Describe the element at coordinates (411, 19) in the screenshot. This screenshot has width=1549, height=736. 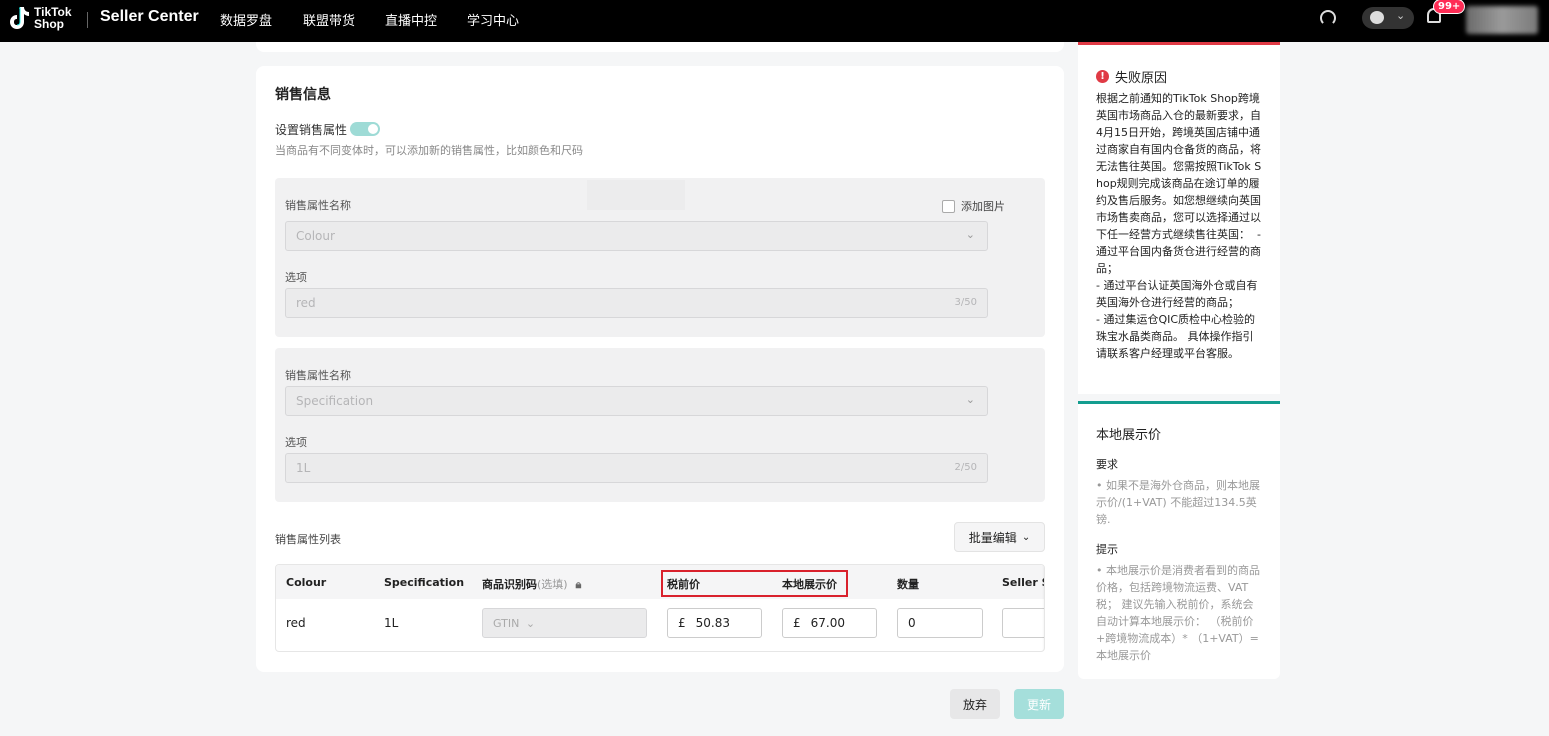
I see `nav-item-live-control: 直播中控` at that location.